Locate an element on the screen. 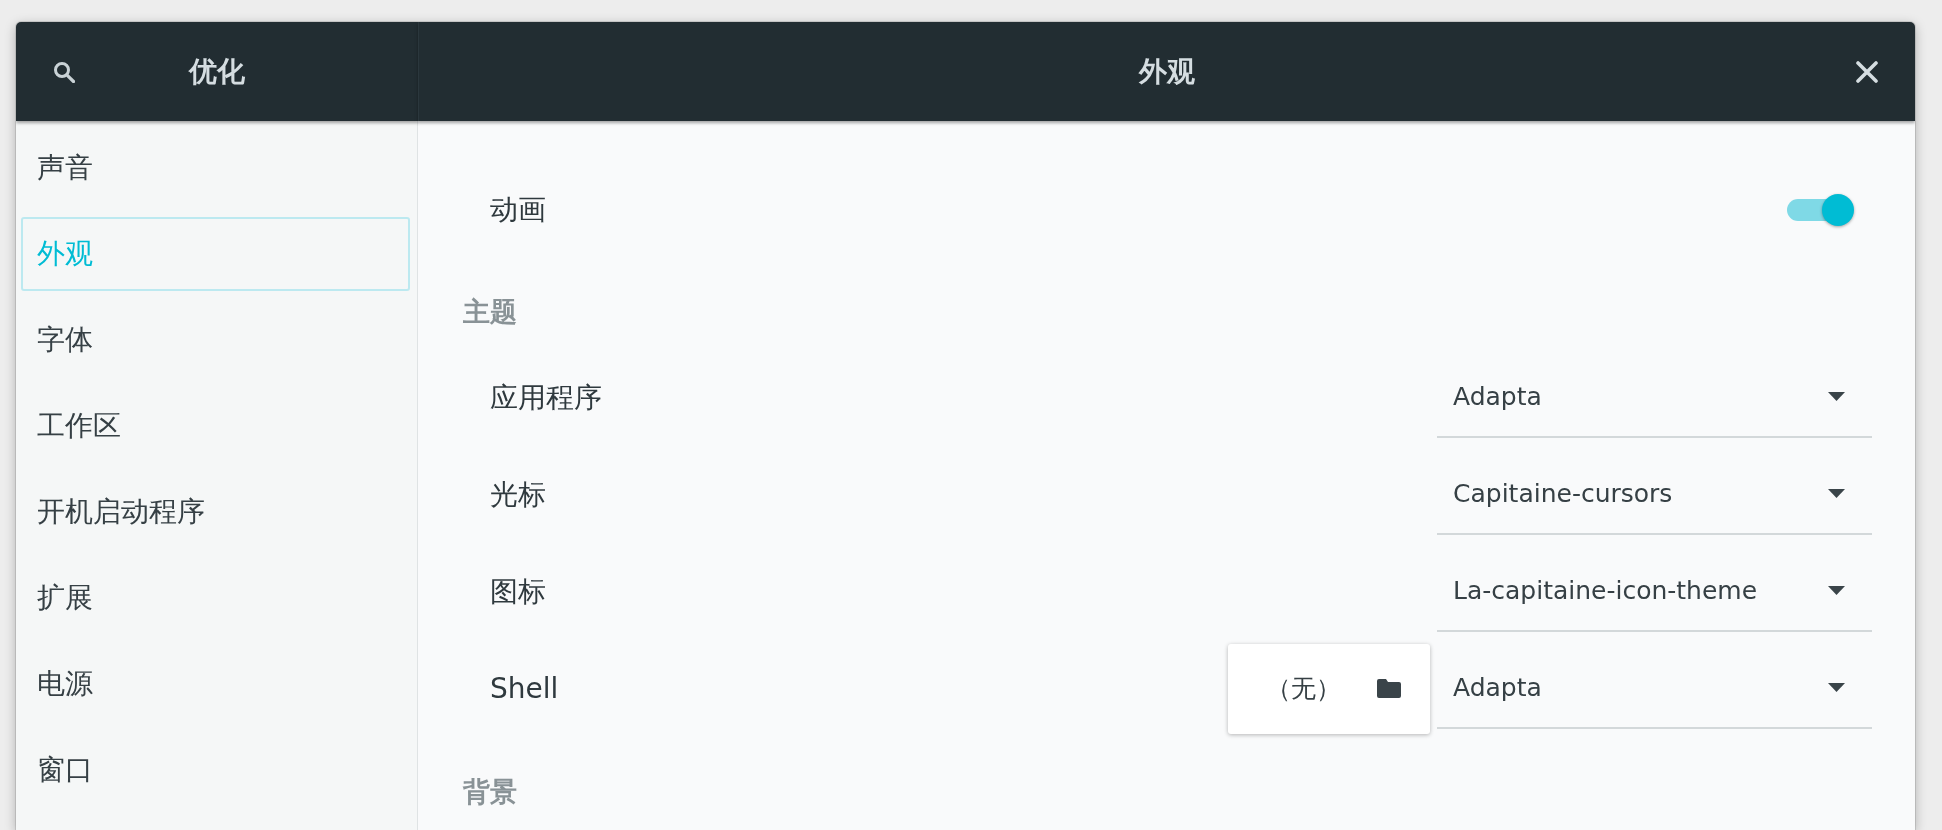 The height and width of the screenshot is (830, 1942). dropdown: La-capitaine-icon-theme is located at coordinates (1654, 591).